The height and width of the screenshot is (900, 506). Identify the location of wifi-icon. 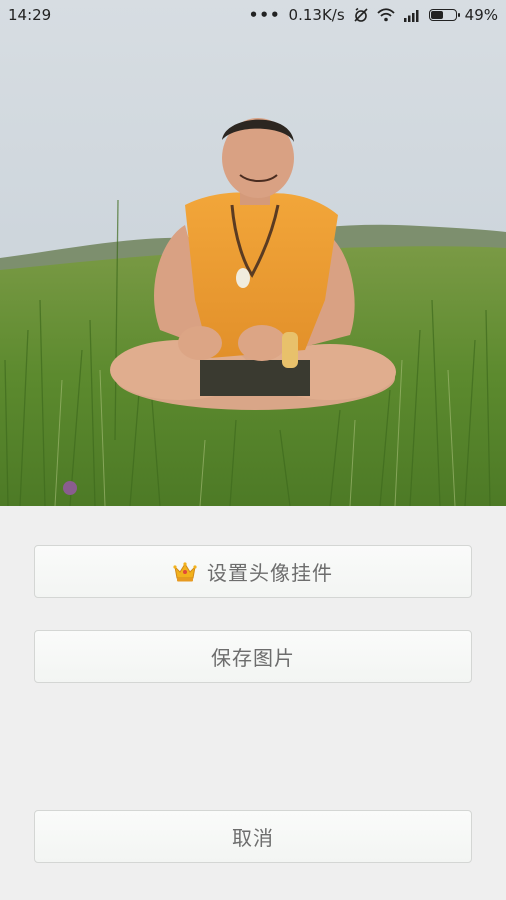
(386, 15).